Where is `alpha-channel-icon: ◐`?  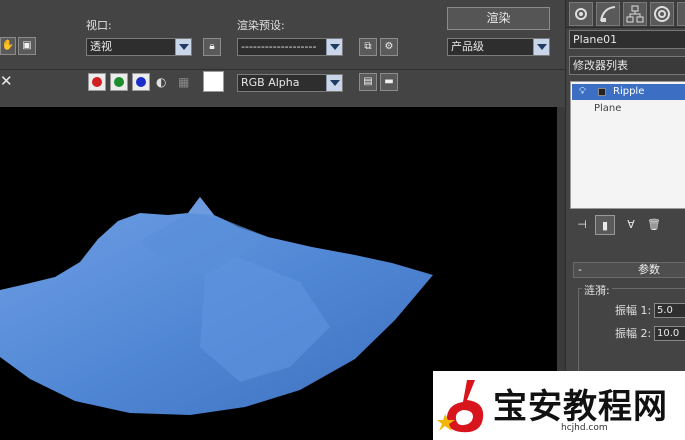
alpha-channel-icon: ◐ is located at coordinates (161, 82).